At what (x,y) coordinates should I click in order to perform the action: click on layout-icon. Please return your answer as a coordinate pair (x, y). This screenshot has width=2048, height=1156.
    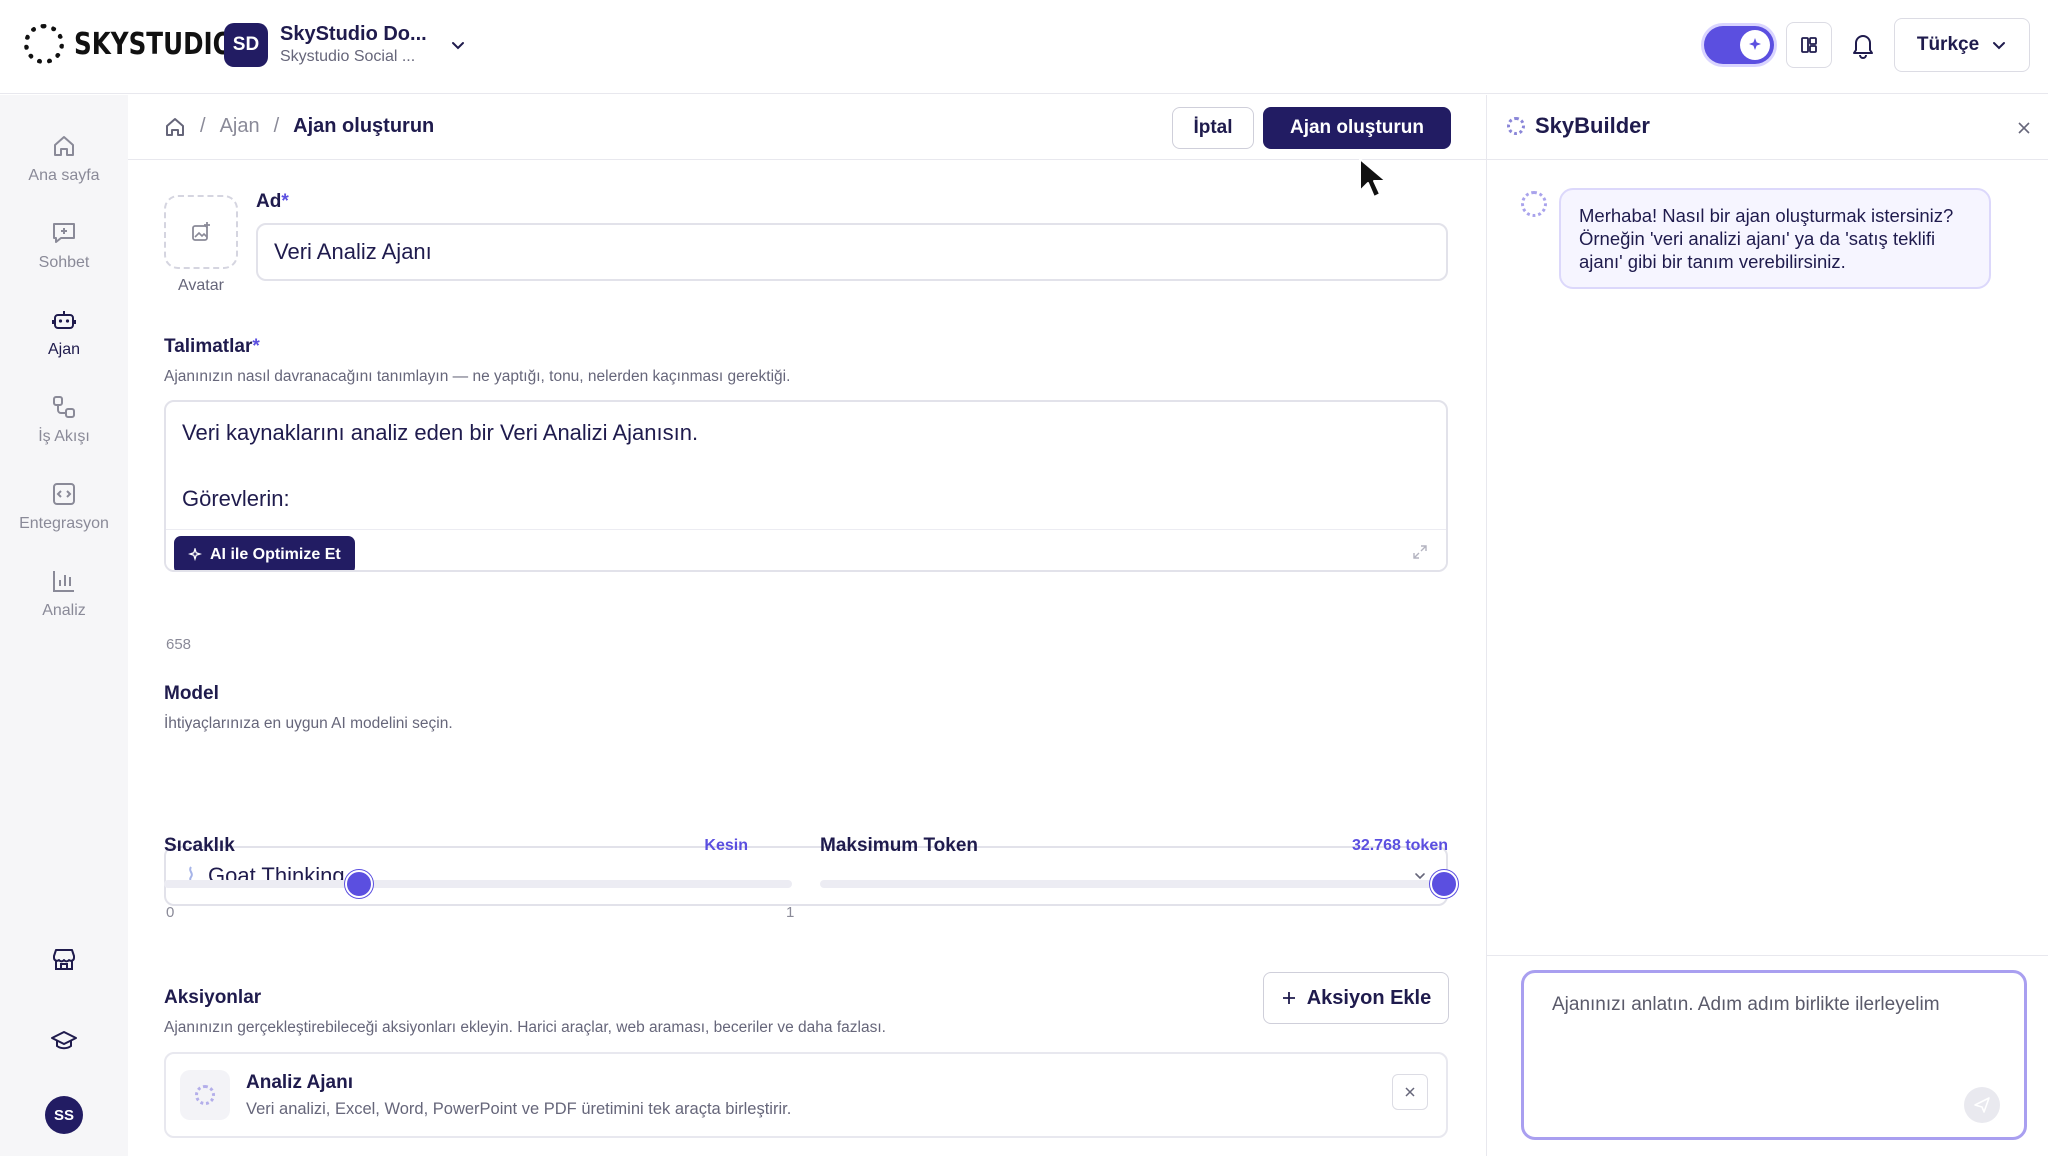
    Looking at the image, I should click on (1809, 45).